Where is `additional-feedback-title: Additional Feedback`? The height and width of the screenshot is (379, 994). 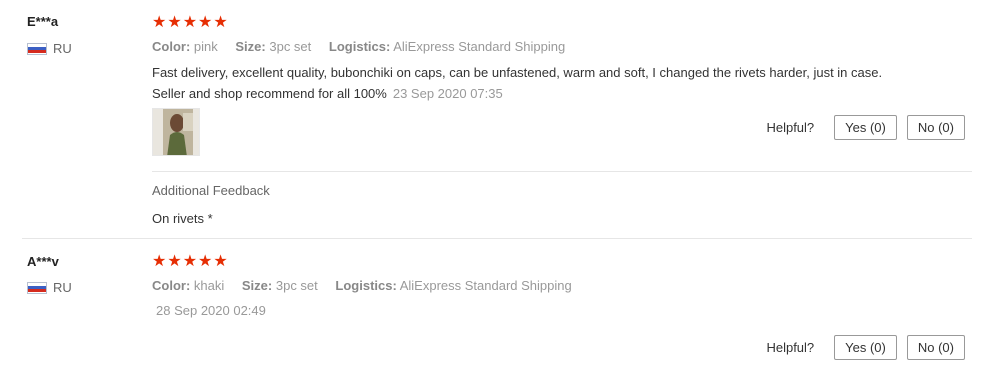 additional-feedback-title: Additional Feedback is located at coordinates (211, 190).